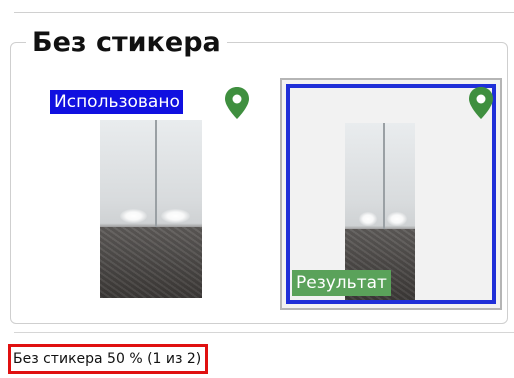 This screenshot has height=378, width=514. Describe the element at coordinates (151, 209) in the screenshot. I see `photo-thumbnail` at that location.